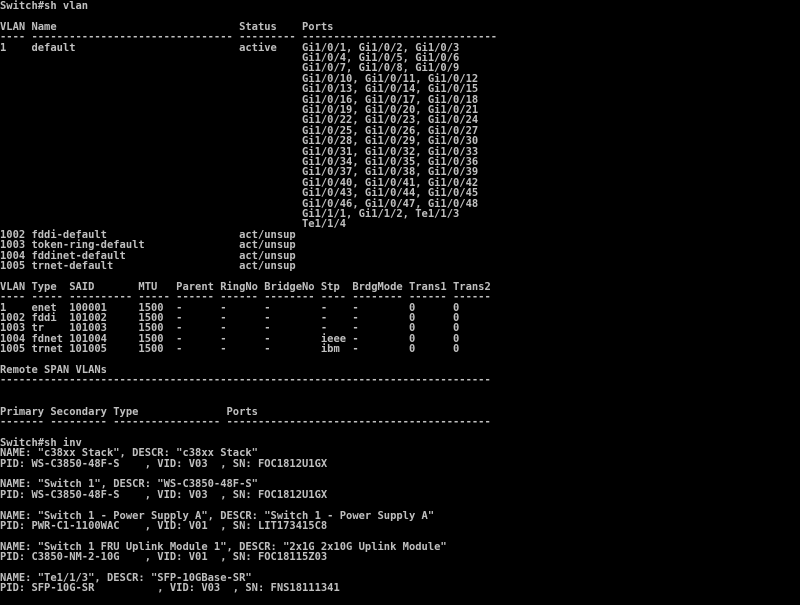 Image resolution: width=800 pixels, height=605 pixels. What do you see at coordinates (44, 6) in the screenshot?
I see `terminal-line: Switch#sh vlan` at bounding box center [44, 6].